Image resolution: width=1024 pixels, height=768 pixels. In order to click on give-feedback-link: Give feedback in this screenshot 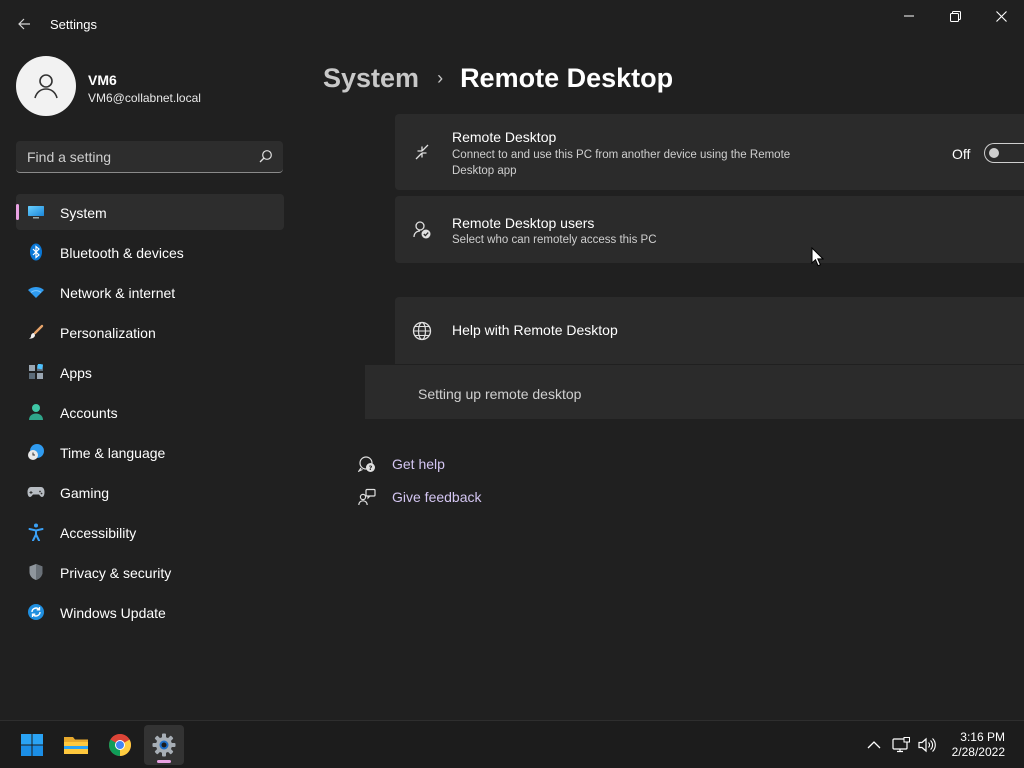, I will do `click(419, 497)`.